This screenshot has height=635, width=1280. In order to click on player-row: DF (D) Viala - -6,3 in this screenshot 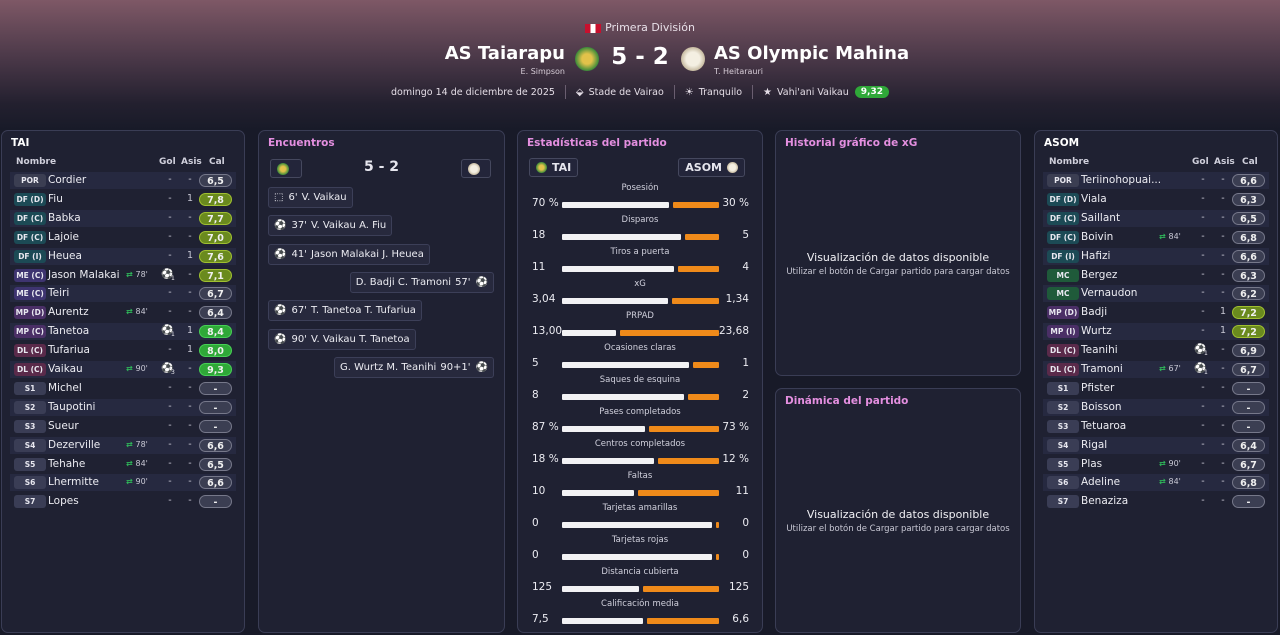, I will do `click(1156, 199)`.